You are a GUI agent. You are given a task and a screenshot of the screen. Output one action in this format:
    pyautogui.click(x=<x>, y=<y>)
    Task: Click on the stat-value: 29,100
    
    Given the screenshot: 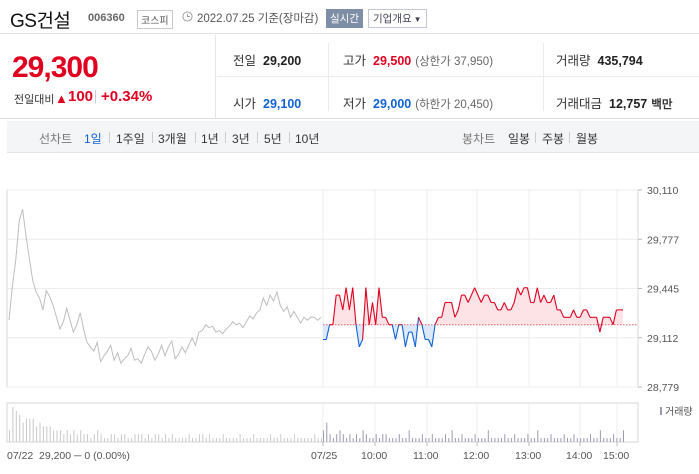 What is the action you would take?
    pyautogui.click(x=282, y=104)
    